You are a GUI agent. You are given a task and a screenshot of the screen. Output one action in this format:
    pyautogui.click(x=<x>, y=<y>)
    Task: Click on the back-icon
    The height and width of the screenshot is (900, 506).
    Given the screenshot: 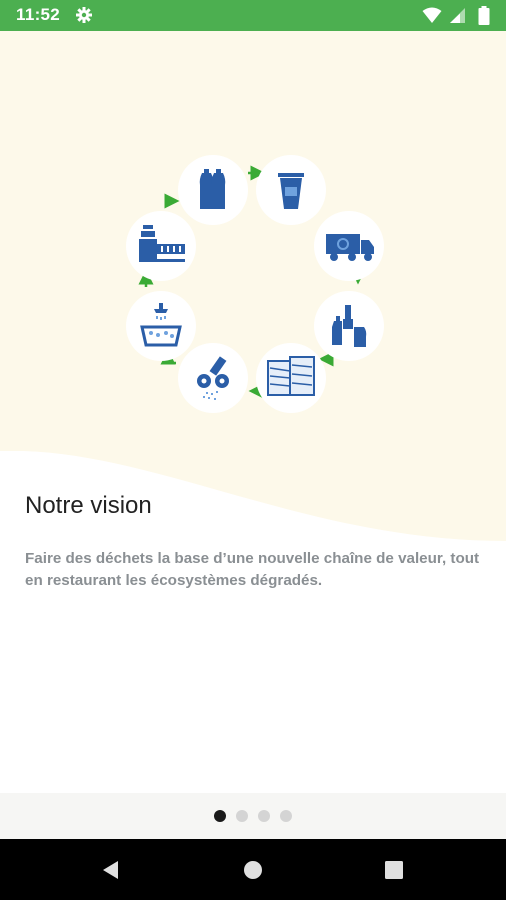 What is the action you would take?
    pyautogui.click(x=111, y=870)
    